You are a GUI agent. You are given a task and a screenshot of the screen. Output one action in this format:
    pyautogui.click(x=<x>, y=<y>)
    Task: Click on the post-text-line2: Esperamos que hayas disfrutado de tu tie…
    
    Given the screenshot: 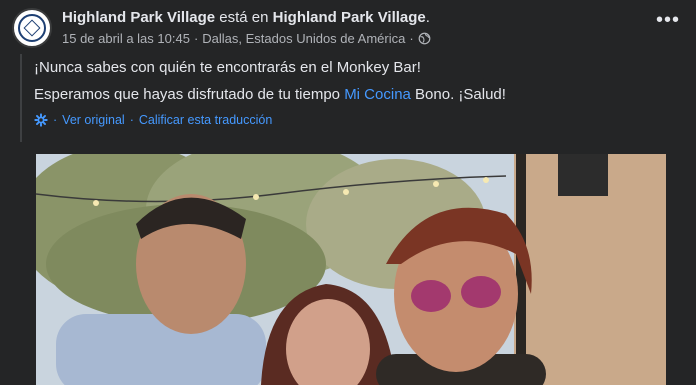 What is the action you would take?
    pyautogui.click(x=354, y=94)
    